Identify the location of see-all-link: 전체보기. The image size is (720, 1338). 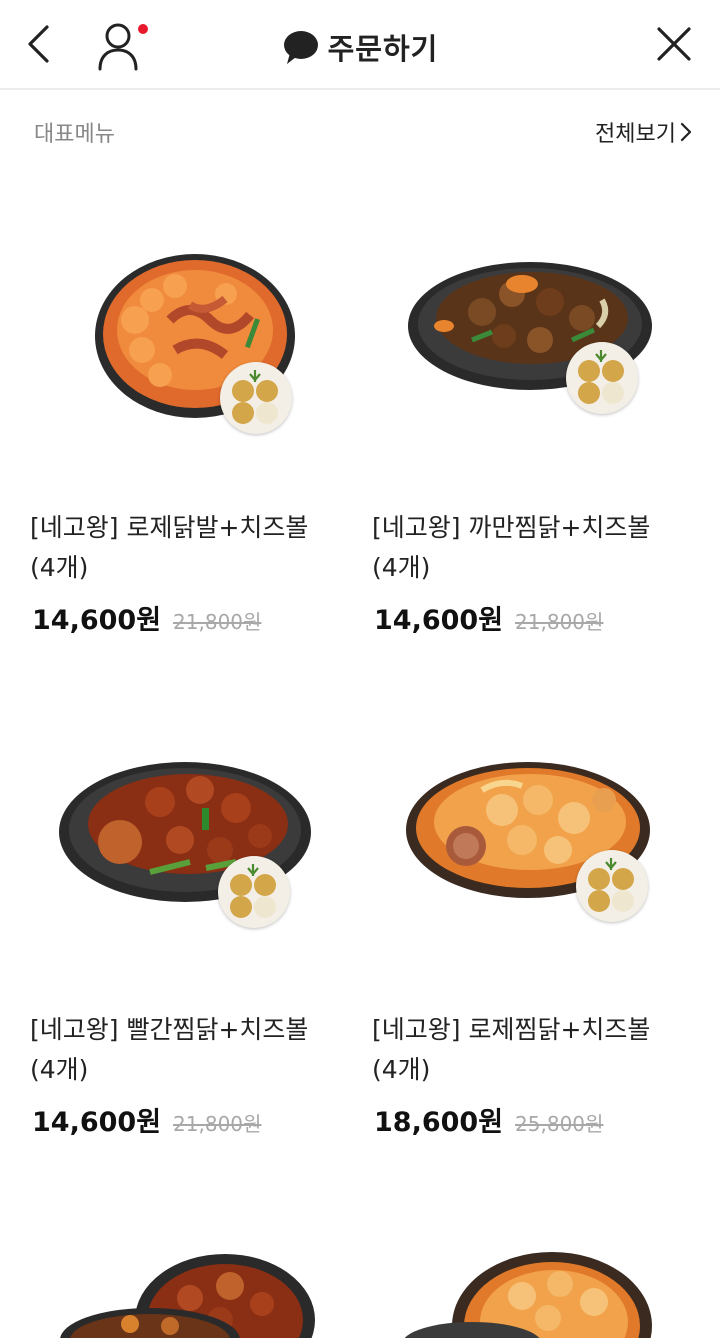
(643, 132).